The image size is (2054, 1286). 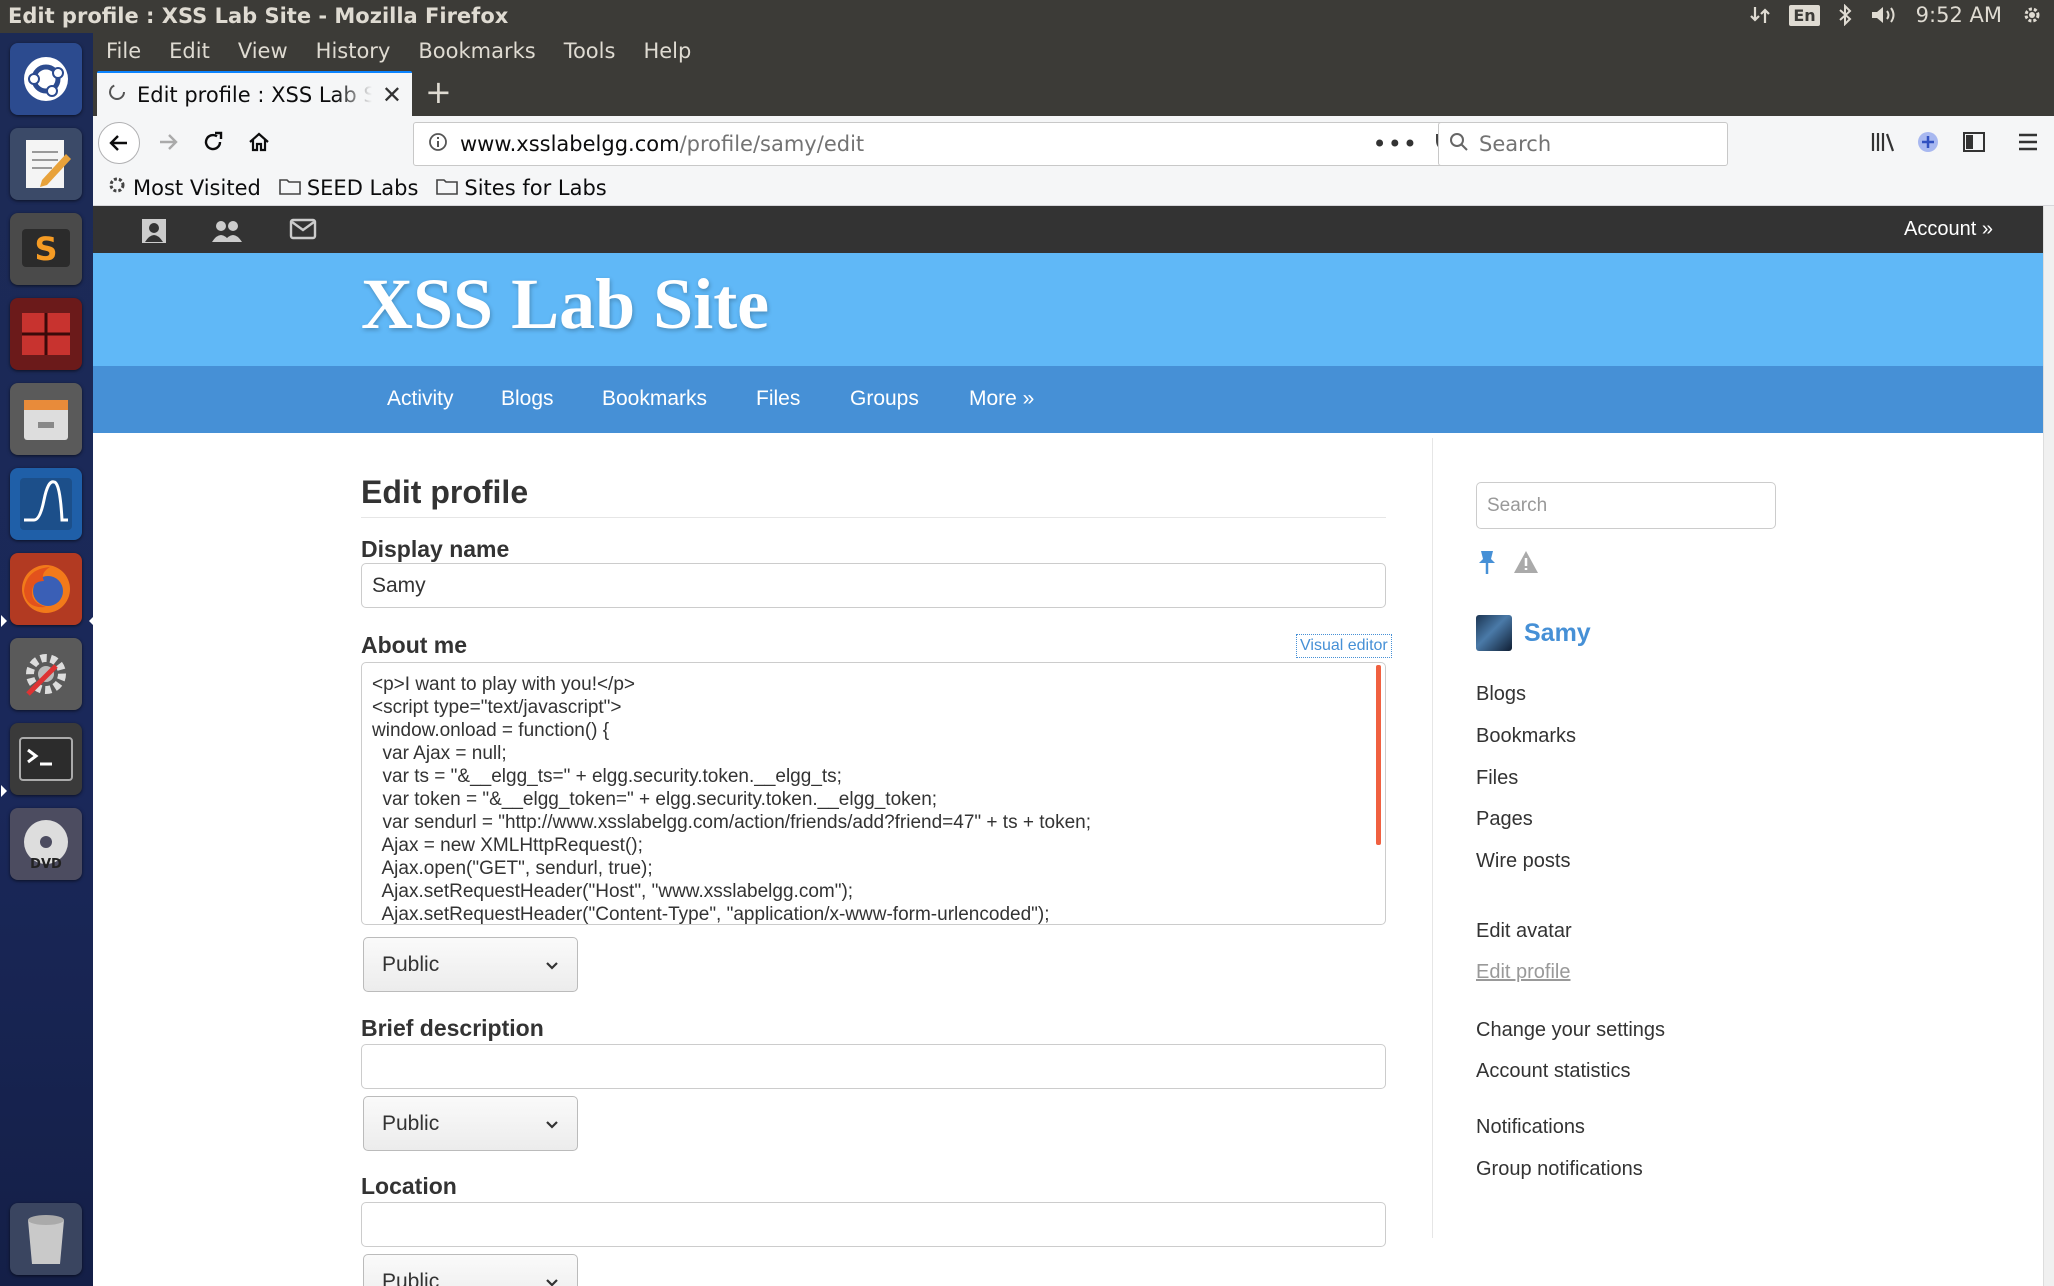 What do you see at coordinates (263, 51) in the screenshot?
I see `menu-view: View` at bounding box center [263, 51].